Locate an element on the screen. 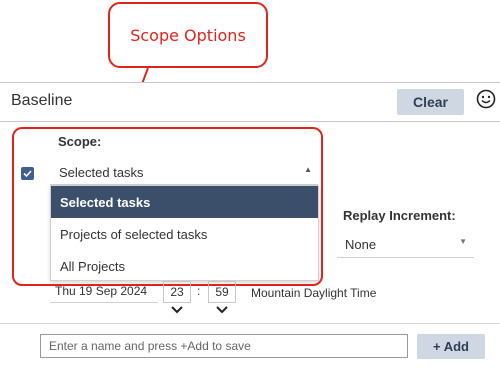 This screenshot has height=368, width=500. scope-option-all-projects: All Projects is located at coordinates (184, 266).